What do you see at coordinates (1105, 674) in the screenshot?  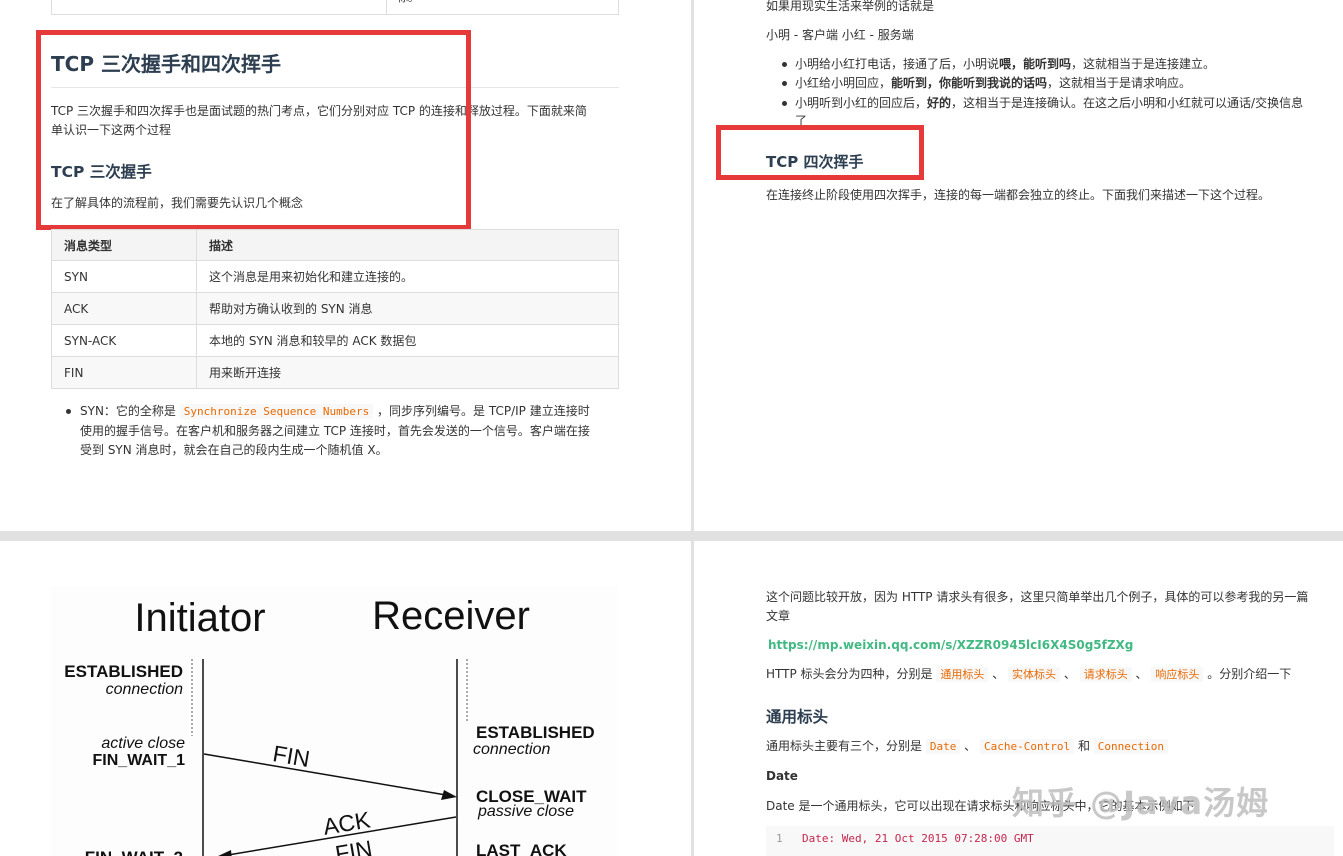 I see `inline-code-request: 请求标头` at bounding box center [1105, 674].